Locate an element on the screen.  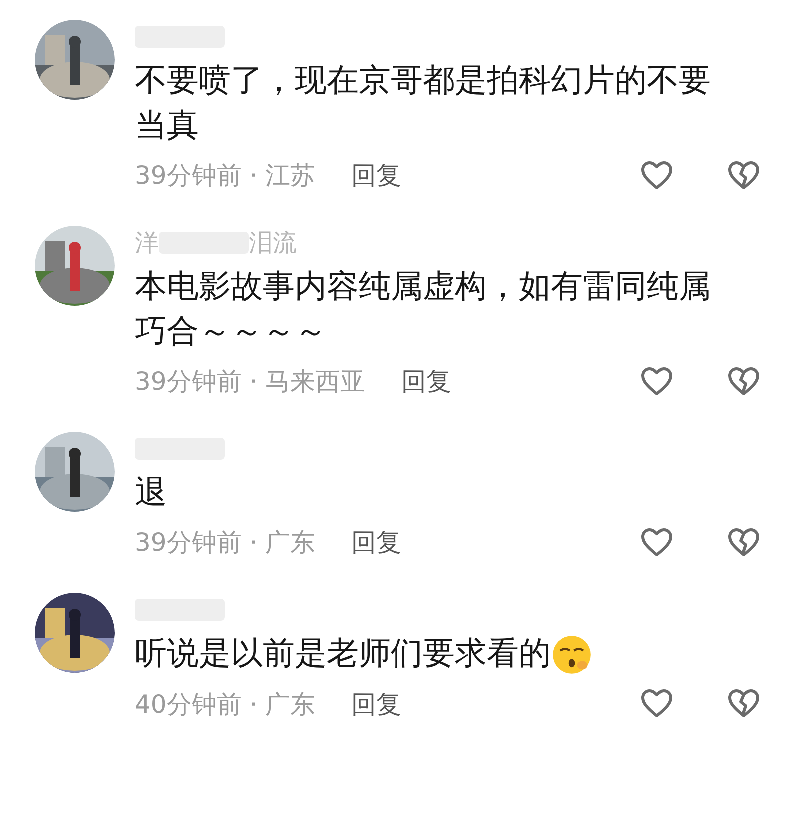
comment-meta: 40分钟前 · 广东 is located at coordinates (225, 704).